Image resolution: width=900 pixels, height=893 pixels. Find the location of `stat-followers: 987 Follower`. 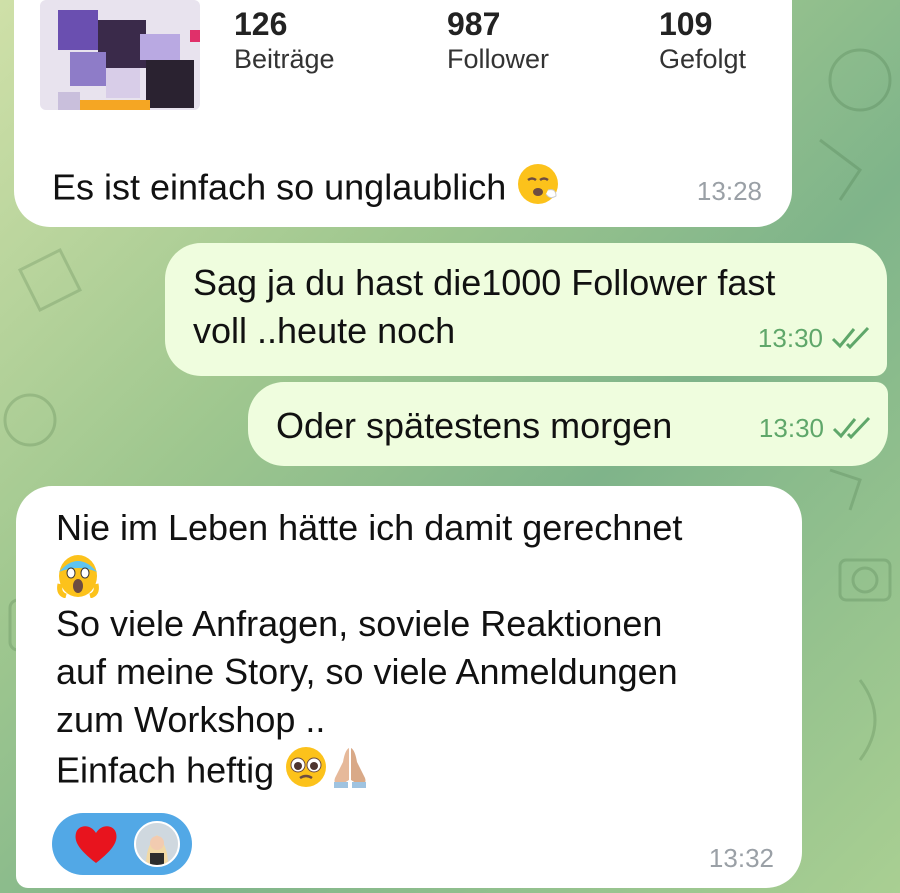

stat-followers: 987 Follower is located at coordinates (498, 41).